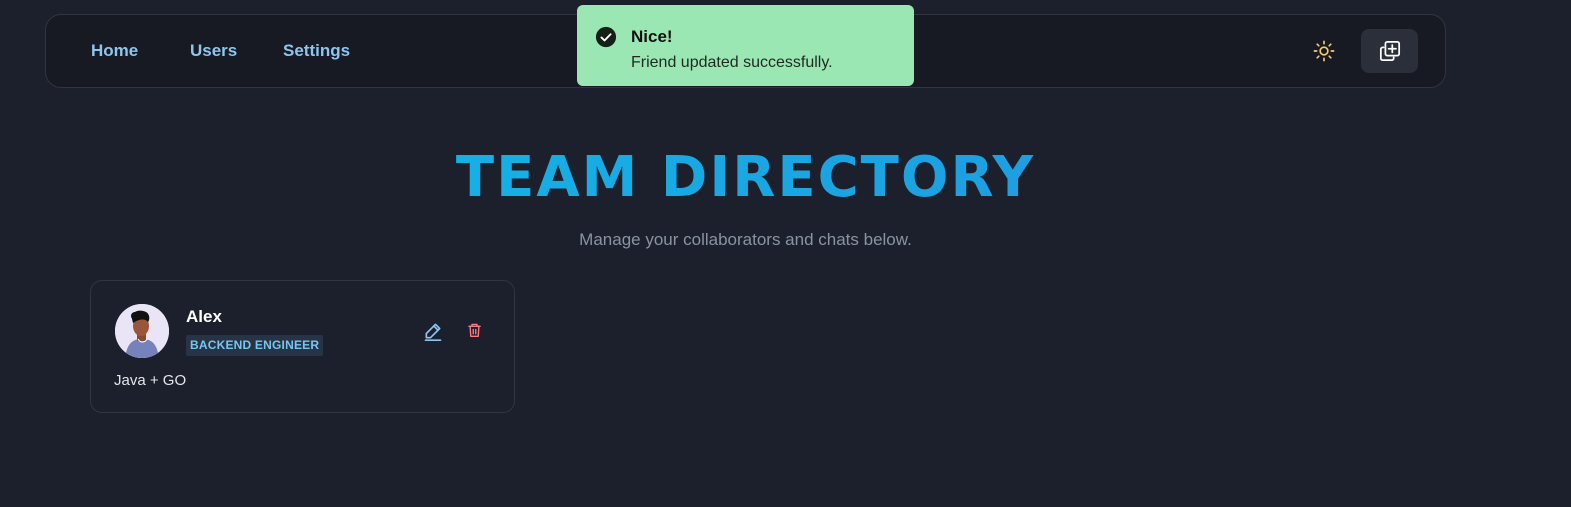 This screenshot has width=1571, height=507. I want to click on edit-friend-button, so click(433, 331).